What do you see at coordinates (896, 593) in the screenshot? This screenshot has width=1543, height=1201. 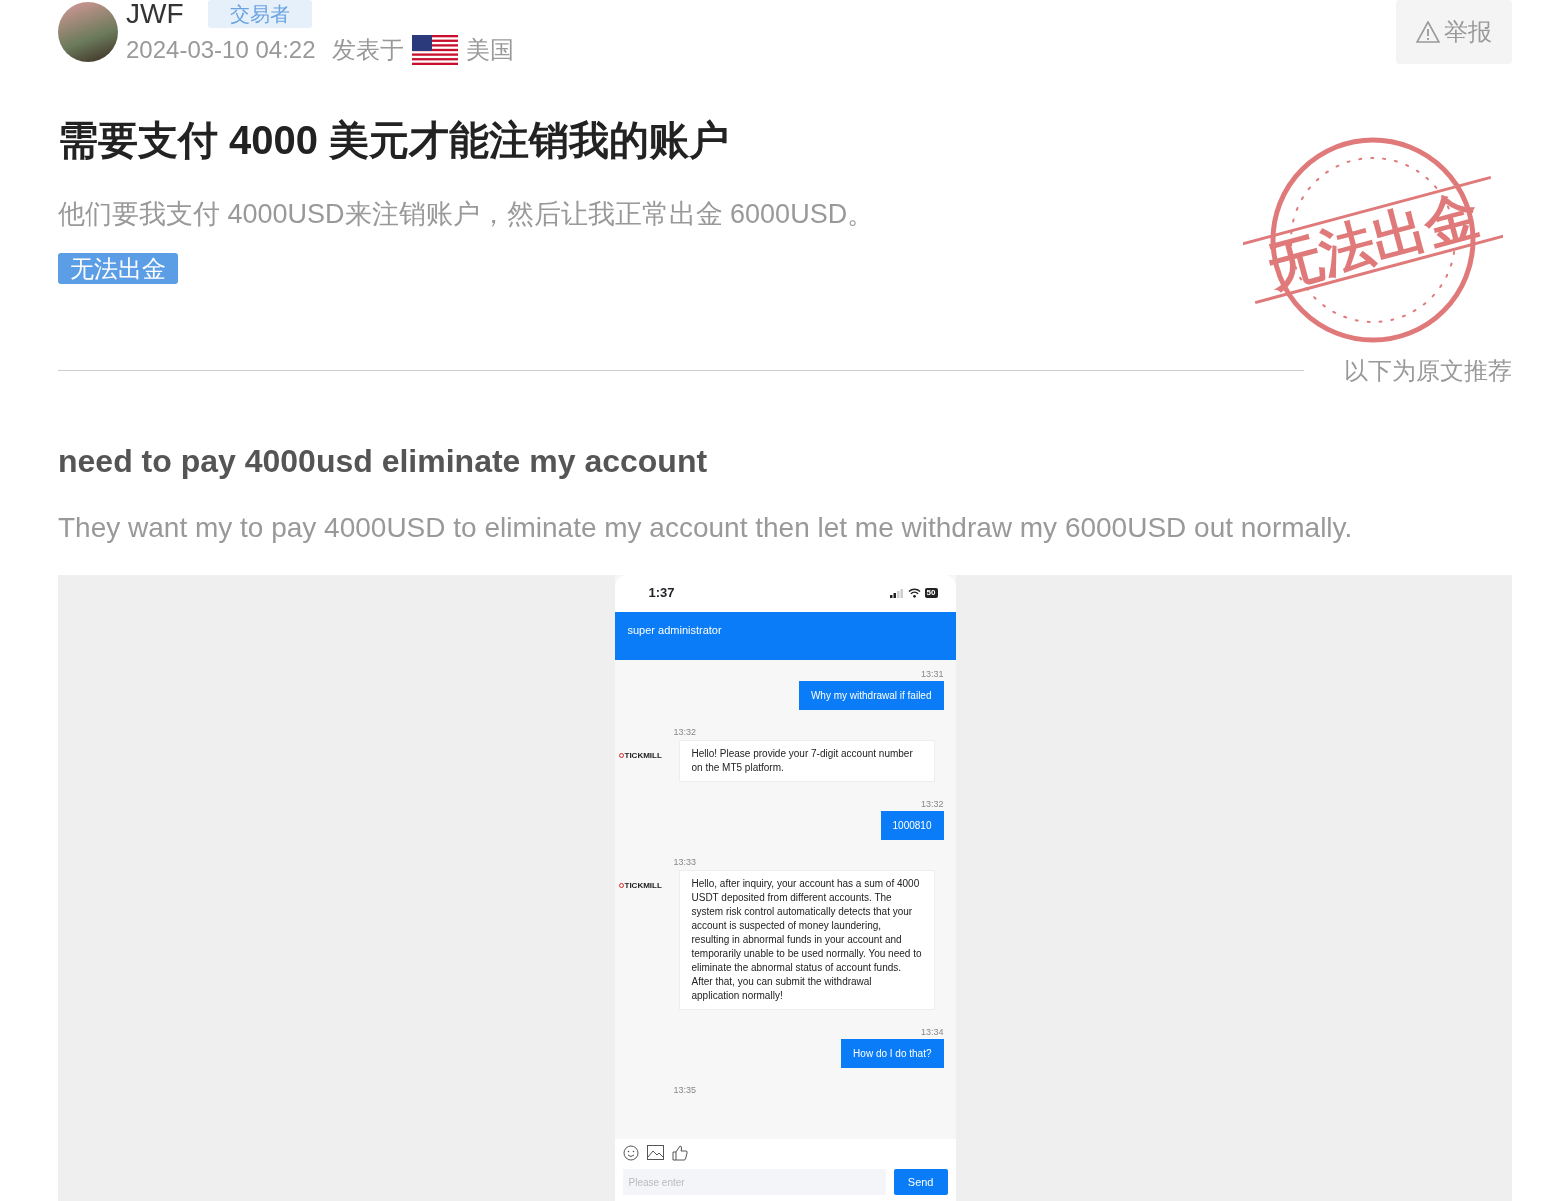 I see `signal-icon` at bounding box center [896, 593].